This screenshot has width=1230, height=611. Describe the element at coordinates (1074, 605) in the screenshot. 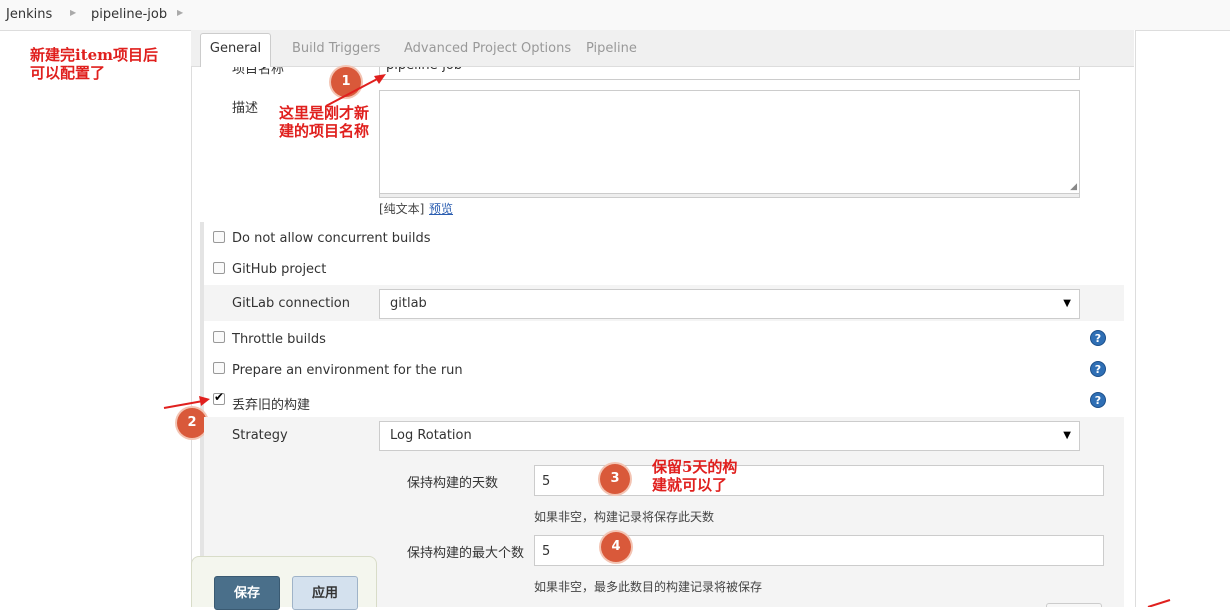

I see `partial-button` at that location.